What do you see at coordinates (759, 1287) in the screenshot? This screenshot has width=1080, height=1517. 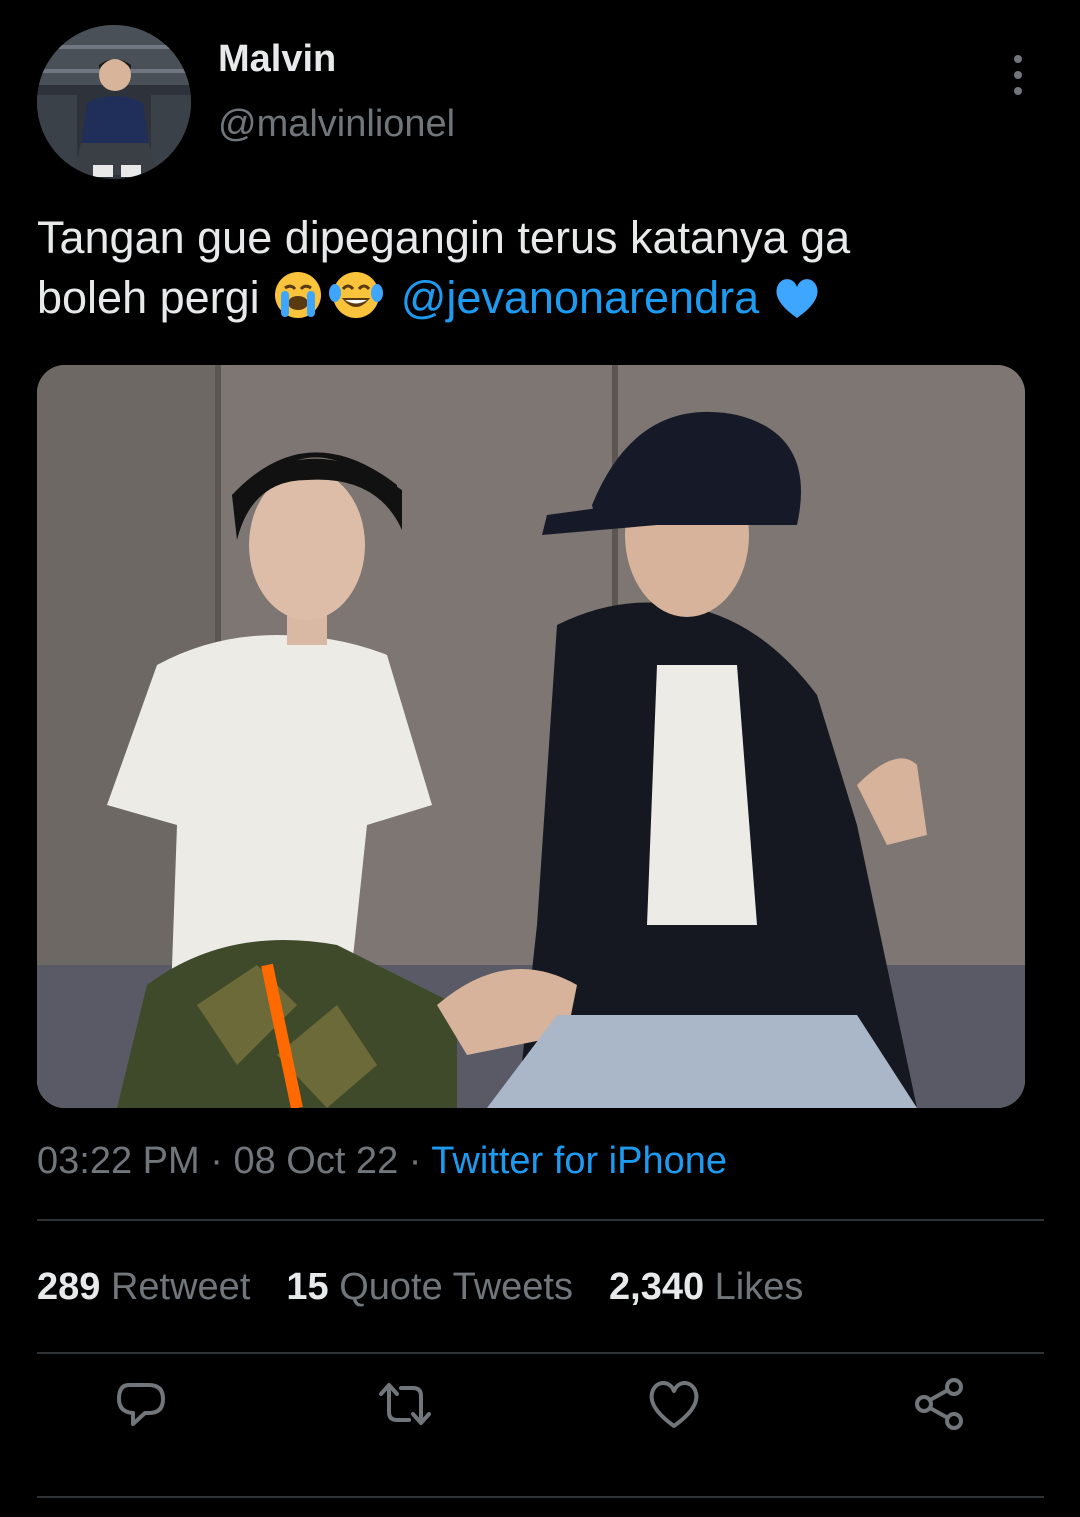 I see `likes-label: Likes` at bounding box center [759, 1287].